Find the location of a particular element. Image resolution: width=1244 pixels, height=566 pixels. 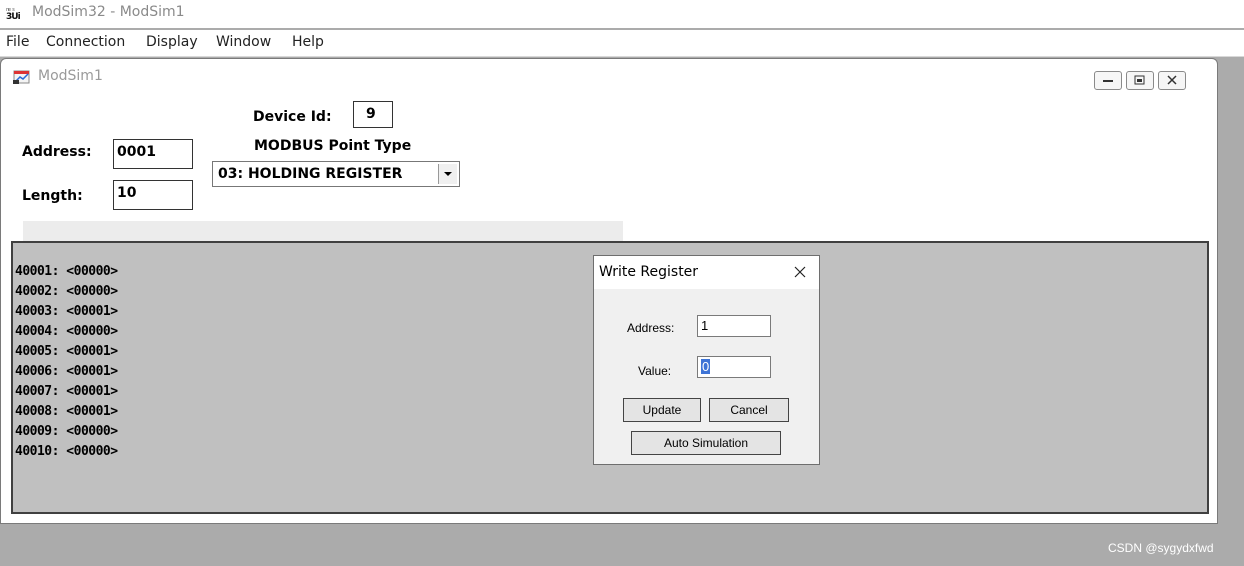

dialog-address-field: 1 is located at coordinates (734, 326).